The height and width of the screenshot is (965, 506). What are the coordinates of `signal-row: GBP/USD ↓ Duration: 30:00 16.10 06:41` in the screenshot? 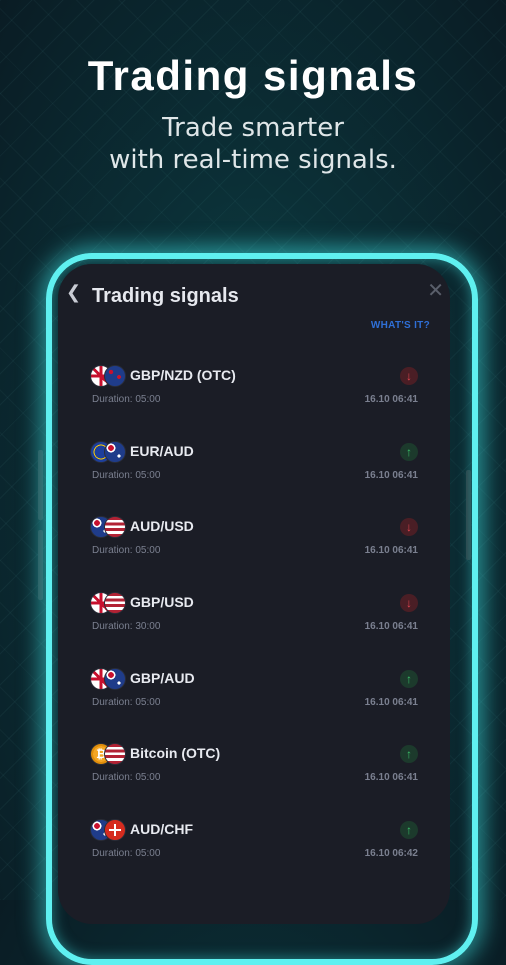 It's located at (254, 623).